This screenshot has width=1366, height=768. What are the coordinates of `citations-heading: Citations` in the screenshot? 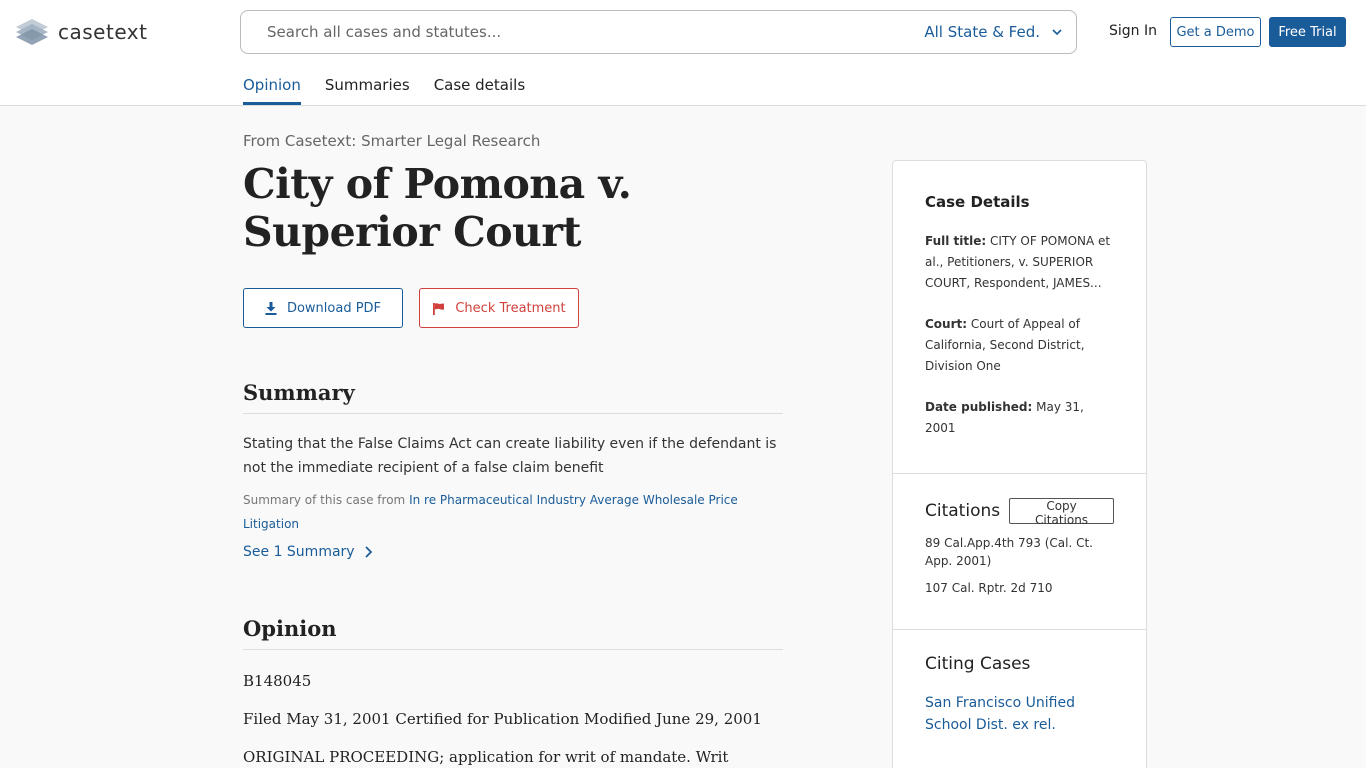 It's located at (963, 511).